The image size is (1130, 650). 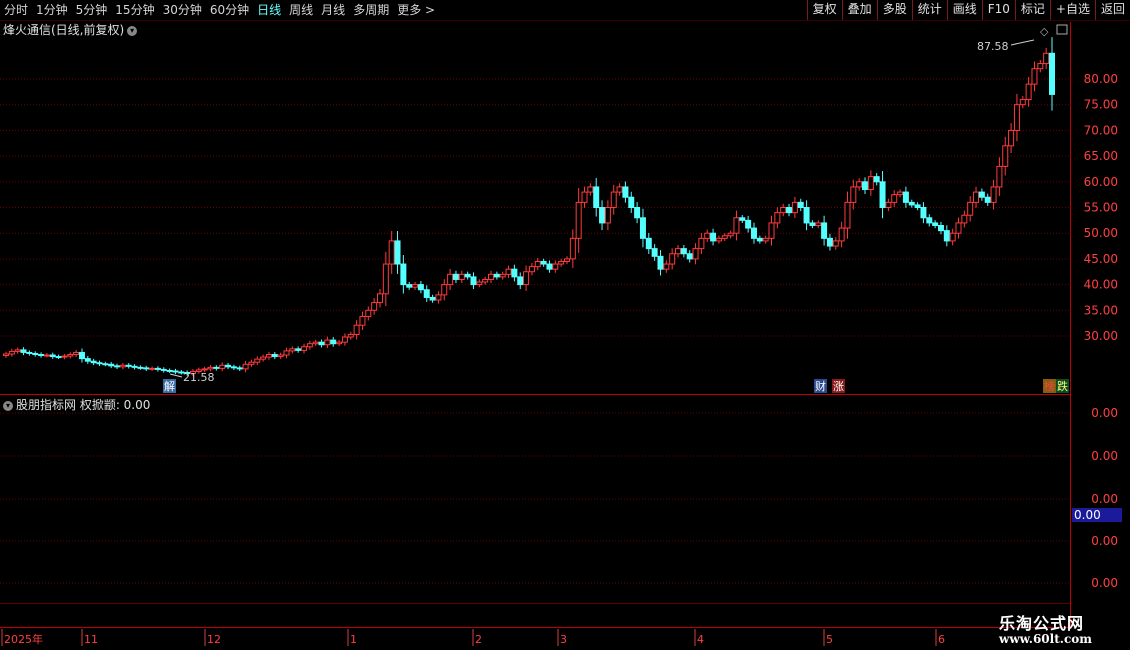 What do you see at coordinates (829, 639) in the screenshot?
I see `date-tick-label: 5` at bounding box center [829, 639].